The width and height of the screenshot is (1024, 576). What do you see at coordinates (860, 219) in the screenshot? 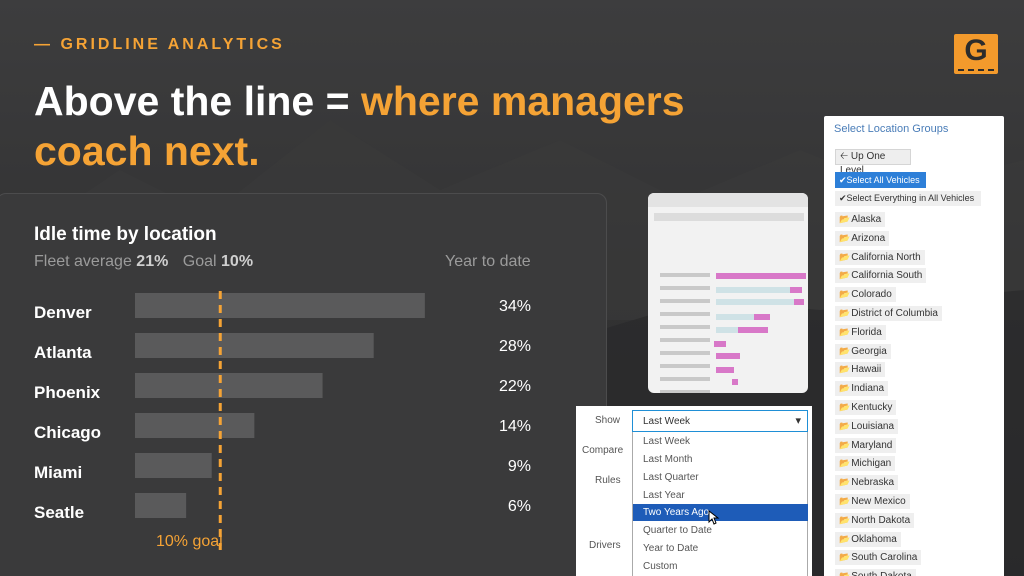
I see `location-group-item: 📂Alaska` at bounding box center [860, 219].